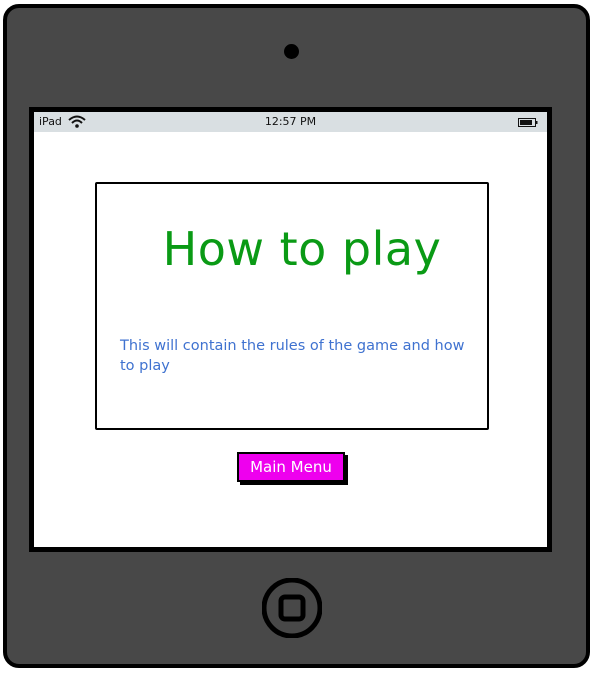 The width and height of the screenshot is (591, 673). What do you see at coordinates (291, 467) in the screenshot?
I see `main-menu-button: Main Menu` at bounding box center [291, 467].